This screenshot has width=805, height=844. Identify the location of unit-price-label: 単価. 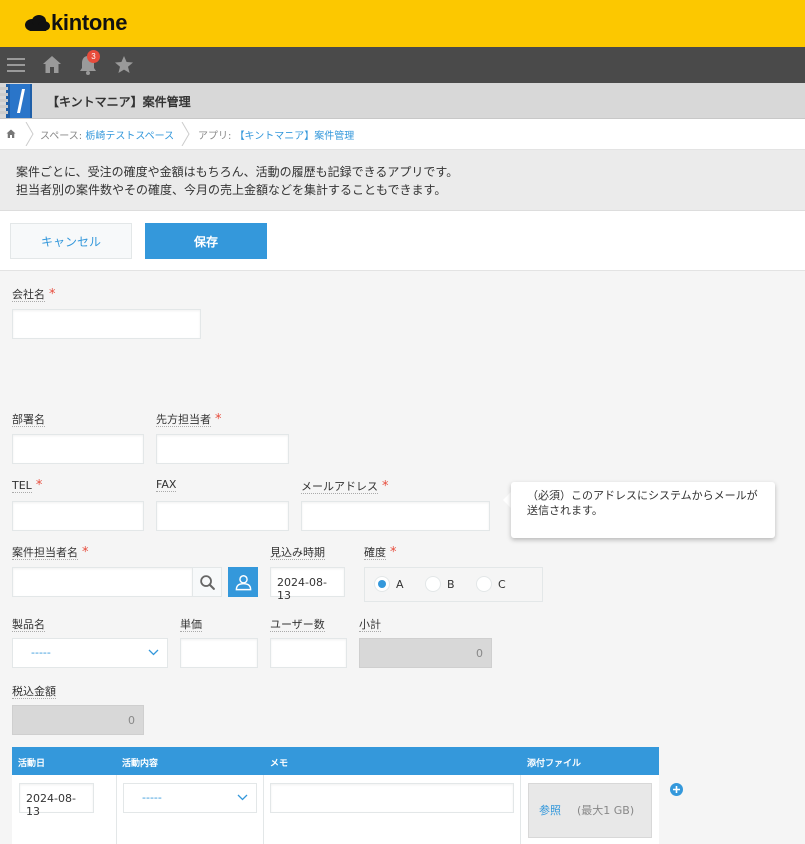
(191, 625).